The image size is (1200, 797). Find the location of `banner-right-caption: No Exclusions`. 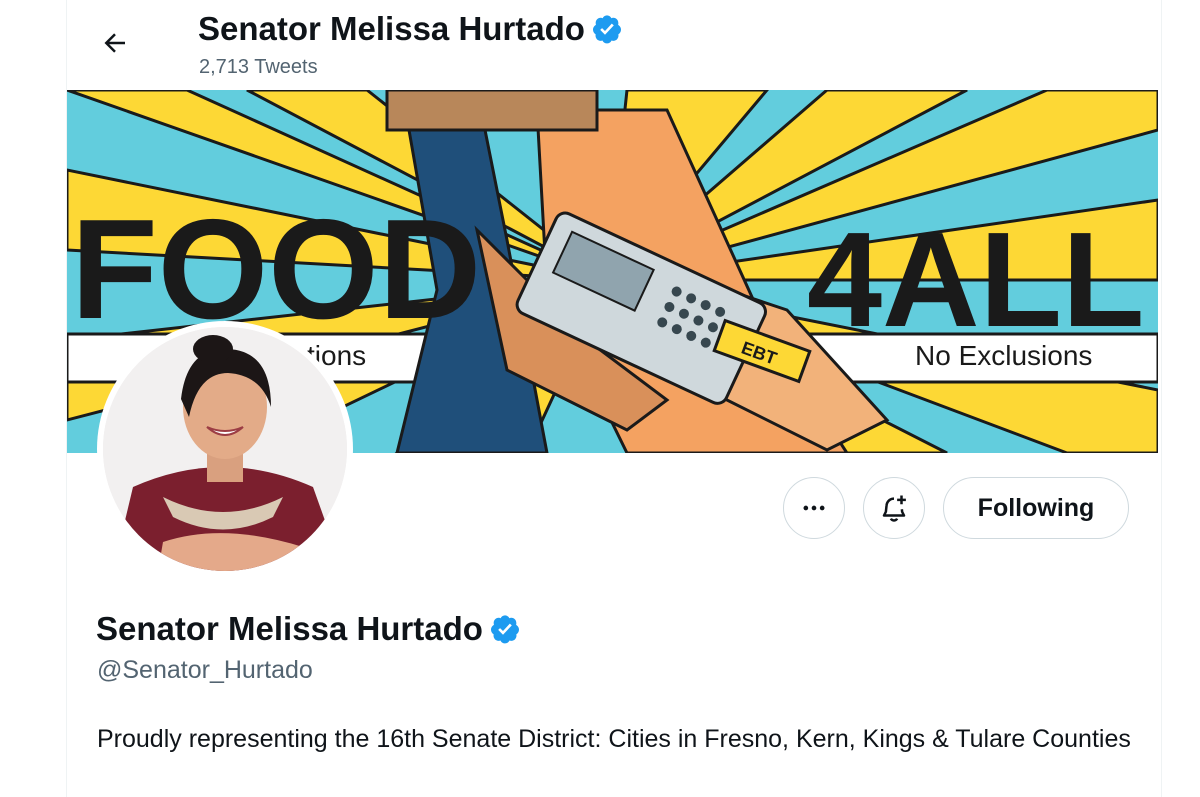

banner-right-caption: No Exclusions is located at coordinates (1003, 355).